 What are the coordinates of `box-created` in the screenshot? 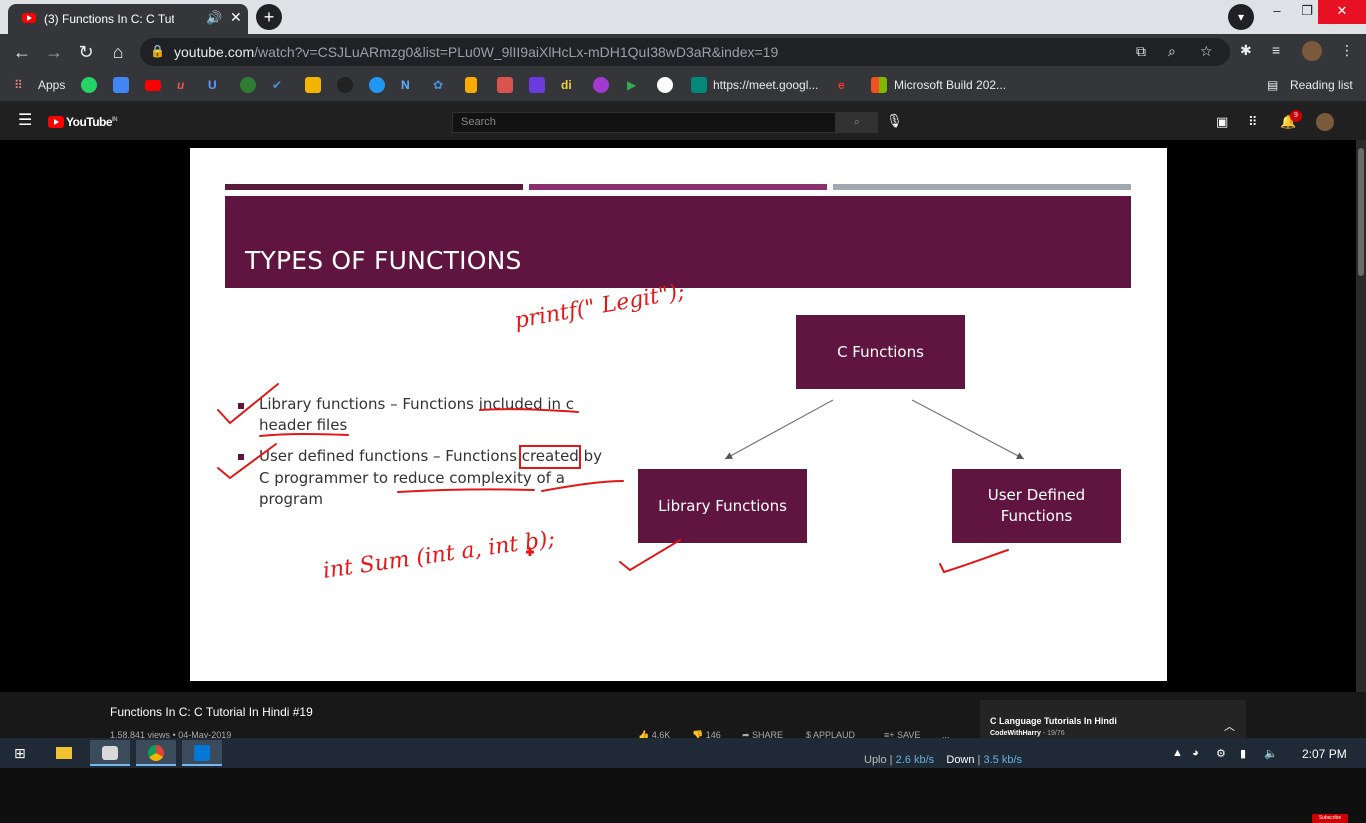 It's located at (550, 457).